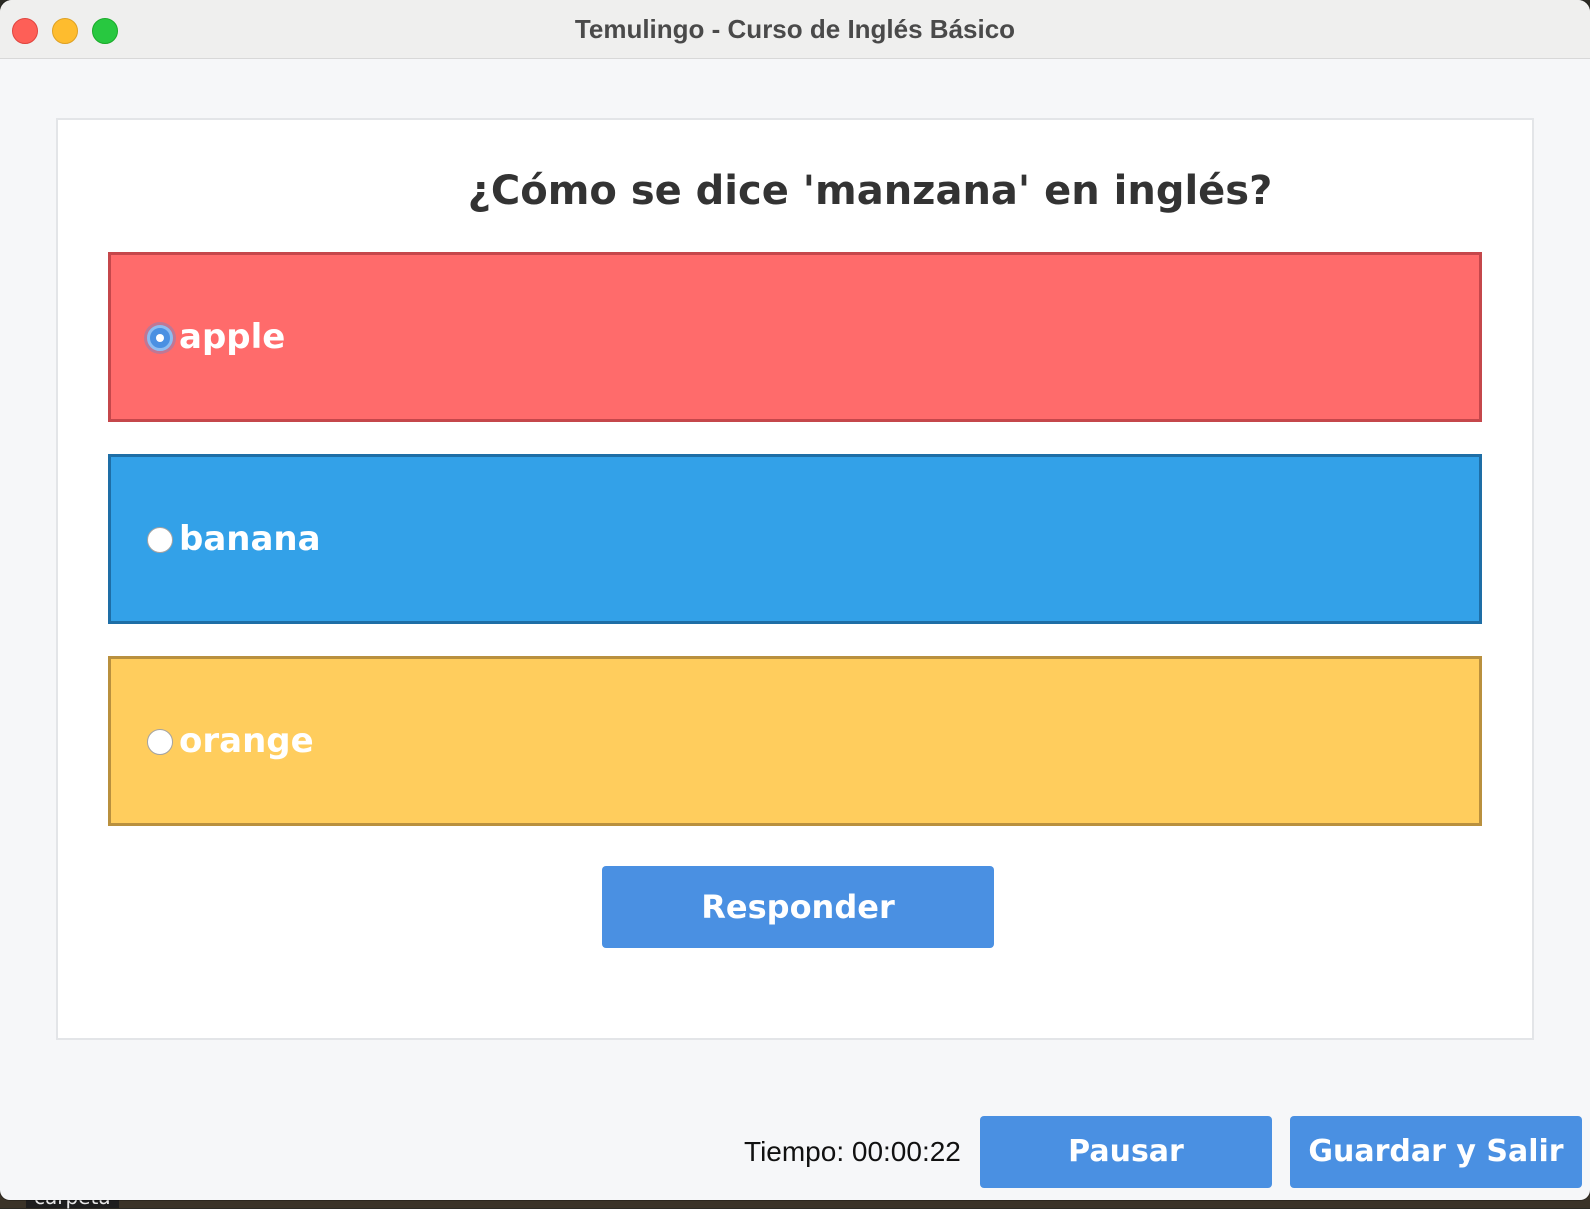  I want to click on answer-option-banana: banana, so click(795, 539).